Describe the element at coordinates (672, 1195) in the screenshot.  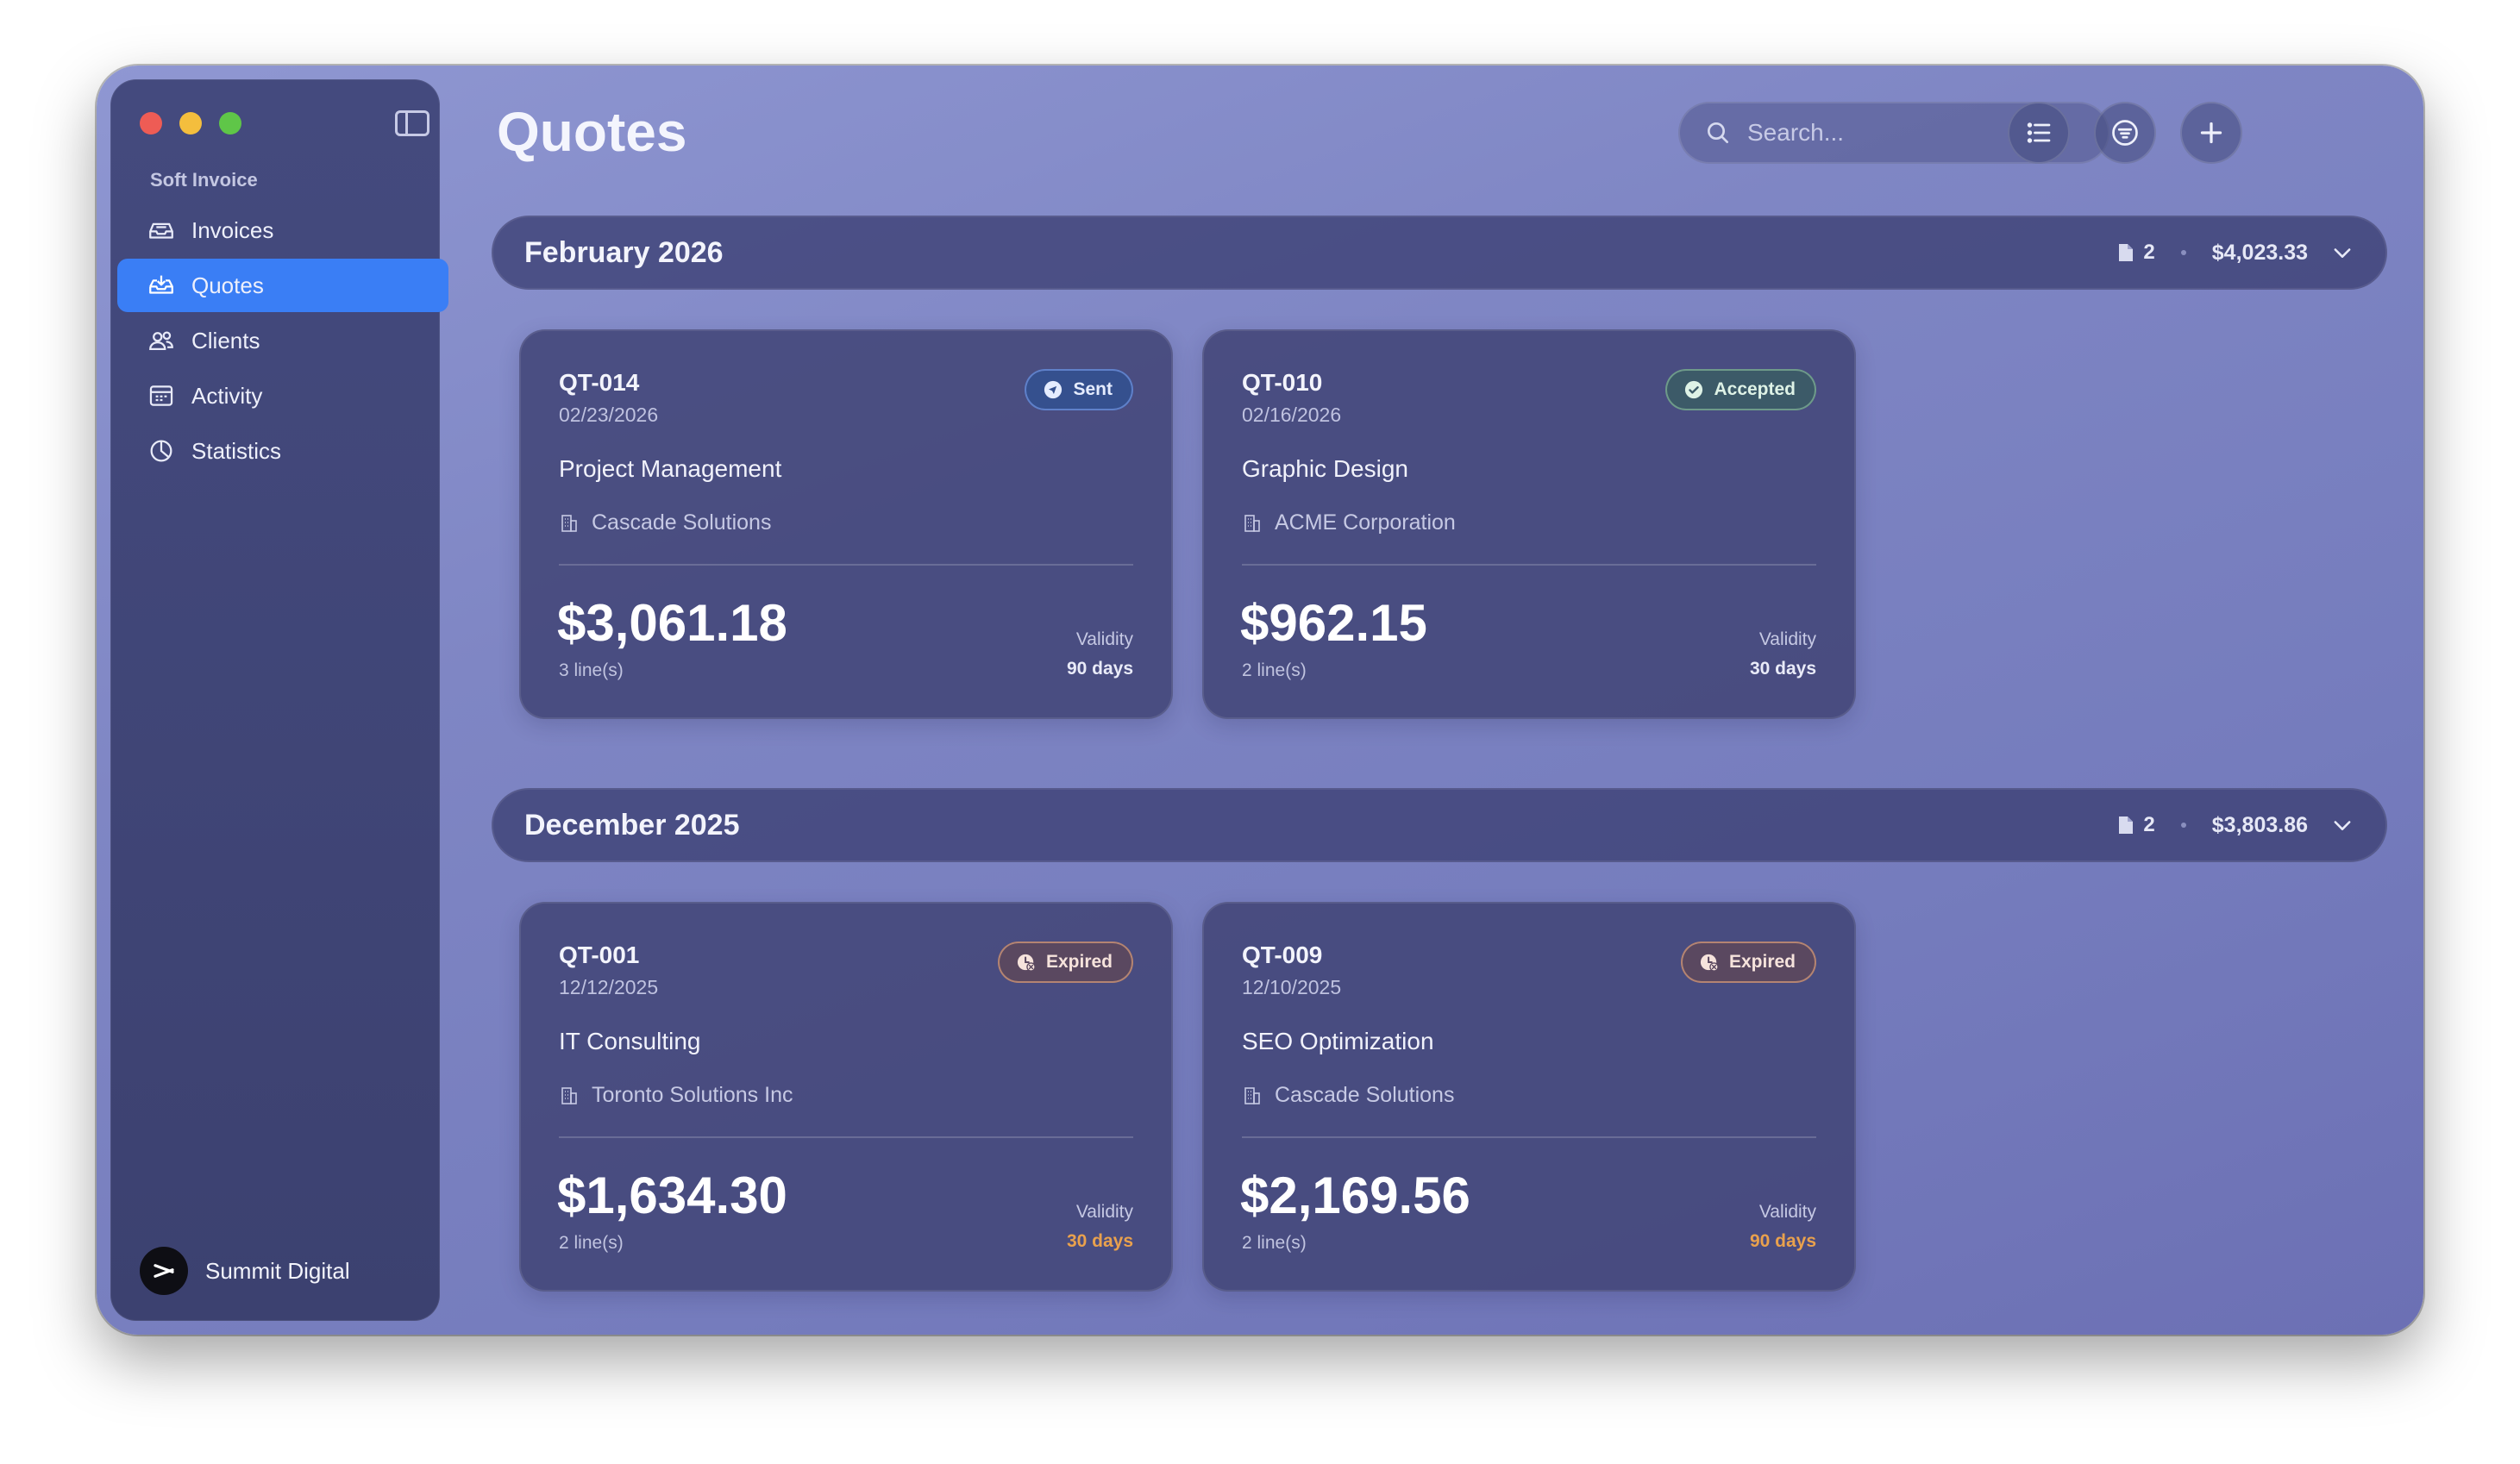
I see `quote-amount: $1,634.30` at that location.